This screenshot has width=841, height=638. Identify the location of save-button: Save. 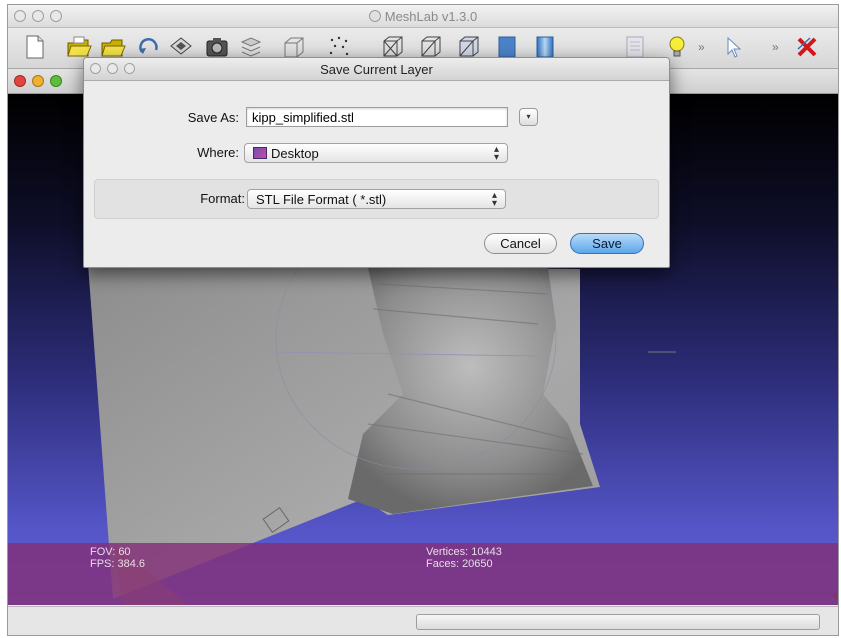
(607, 243).